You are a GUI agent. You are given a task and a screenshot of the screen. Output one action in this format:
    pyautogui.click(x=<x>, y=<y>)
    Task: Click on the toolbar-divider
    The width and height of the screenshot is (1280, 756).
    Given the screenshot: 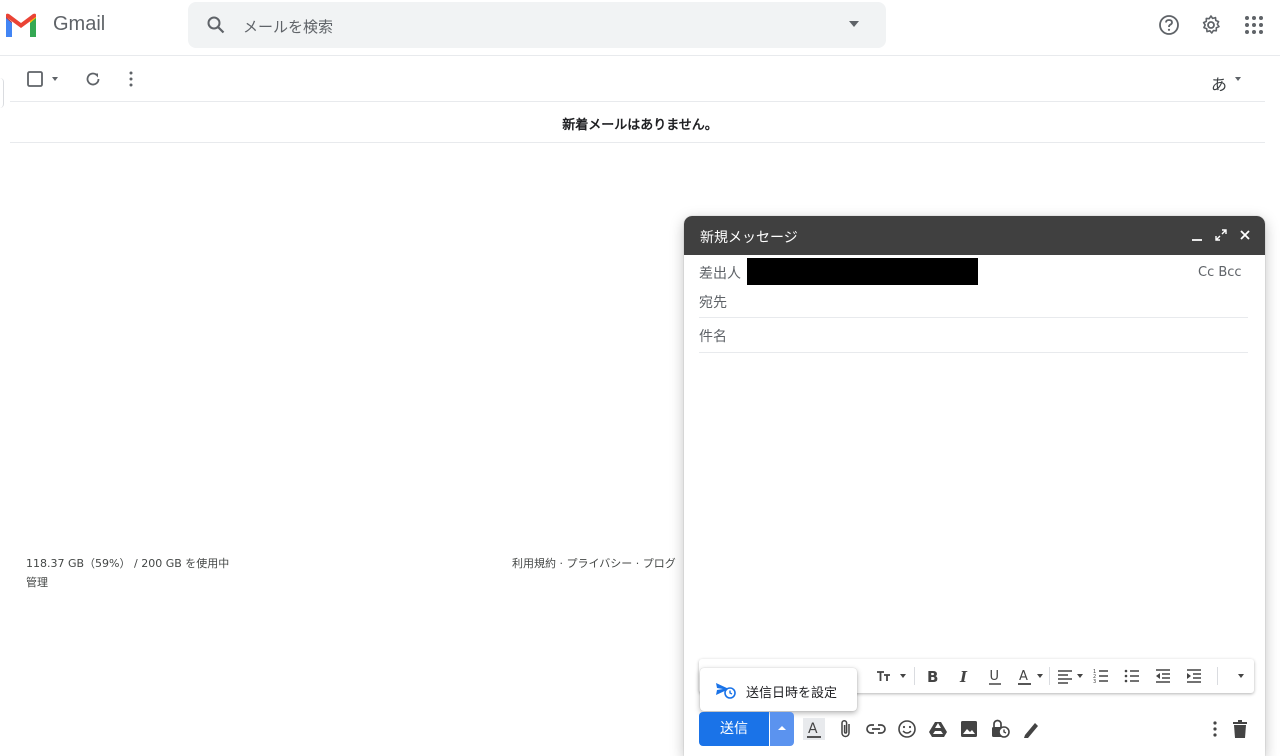 What is the action you would take?
    pyautogui.click(x=637, y=101)
    